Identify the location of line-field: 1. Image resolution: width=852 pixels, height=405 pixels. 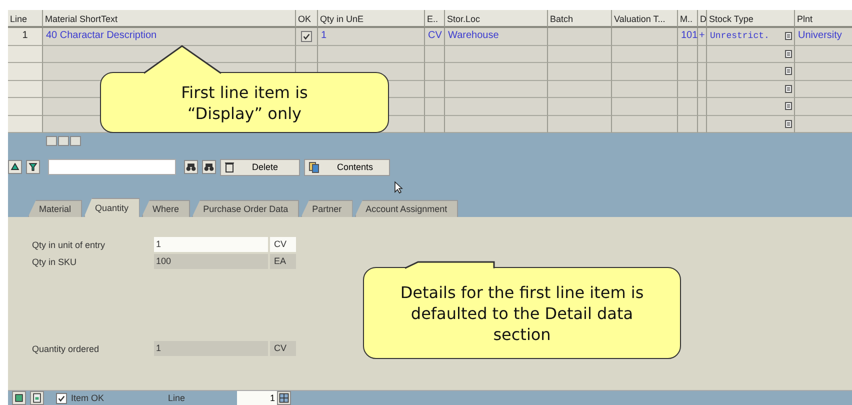
(257, 398).